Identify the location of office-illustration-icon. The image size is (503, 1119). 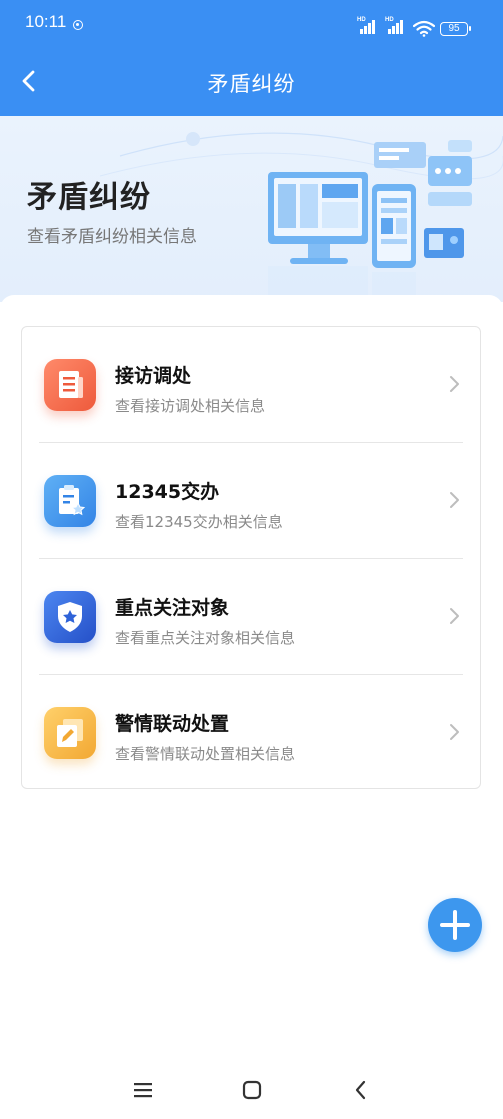
(370, 219).